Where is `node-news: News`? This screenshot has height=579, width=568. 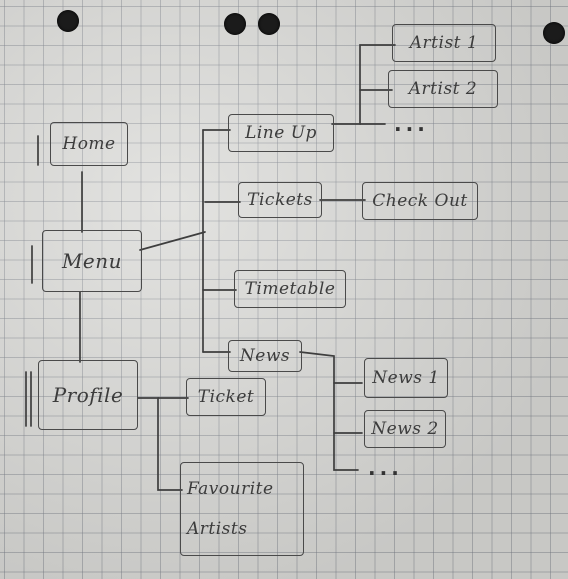 node-news: News is located at coordinates (265, 356).